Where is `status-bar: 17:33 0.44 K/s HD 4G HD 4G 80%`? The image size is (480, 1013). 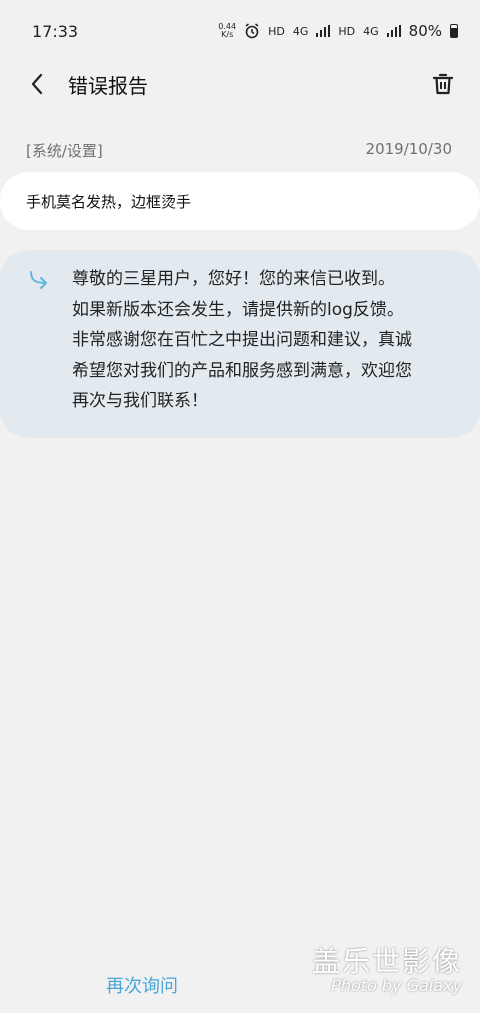
status-bar: 17:33 0.44 K/s HD 4G HD 4G 80% is located at coordinates (240, 31).